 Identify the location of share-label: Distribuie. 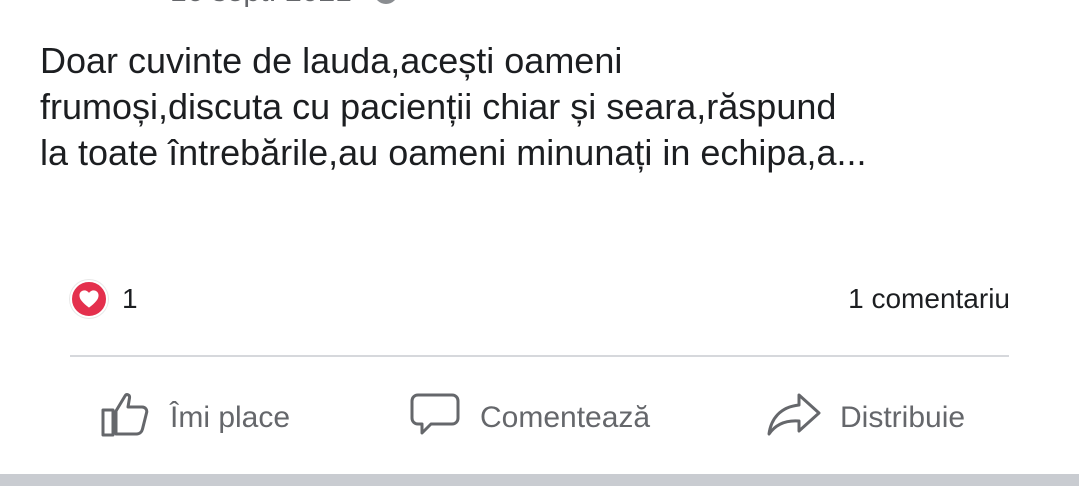
(903, 417).